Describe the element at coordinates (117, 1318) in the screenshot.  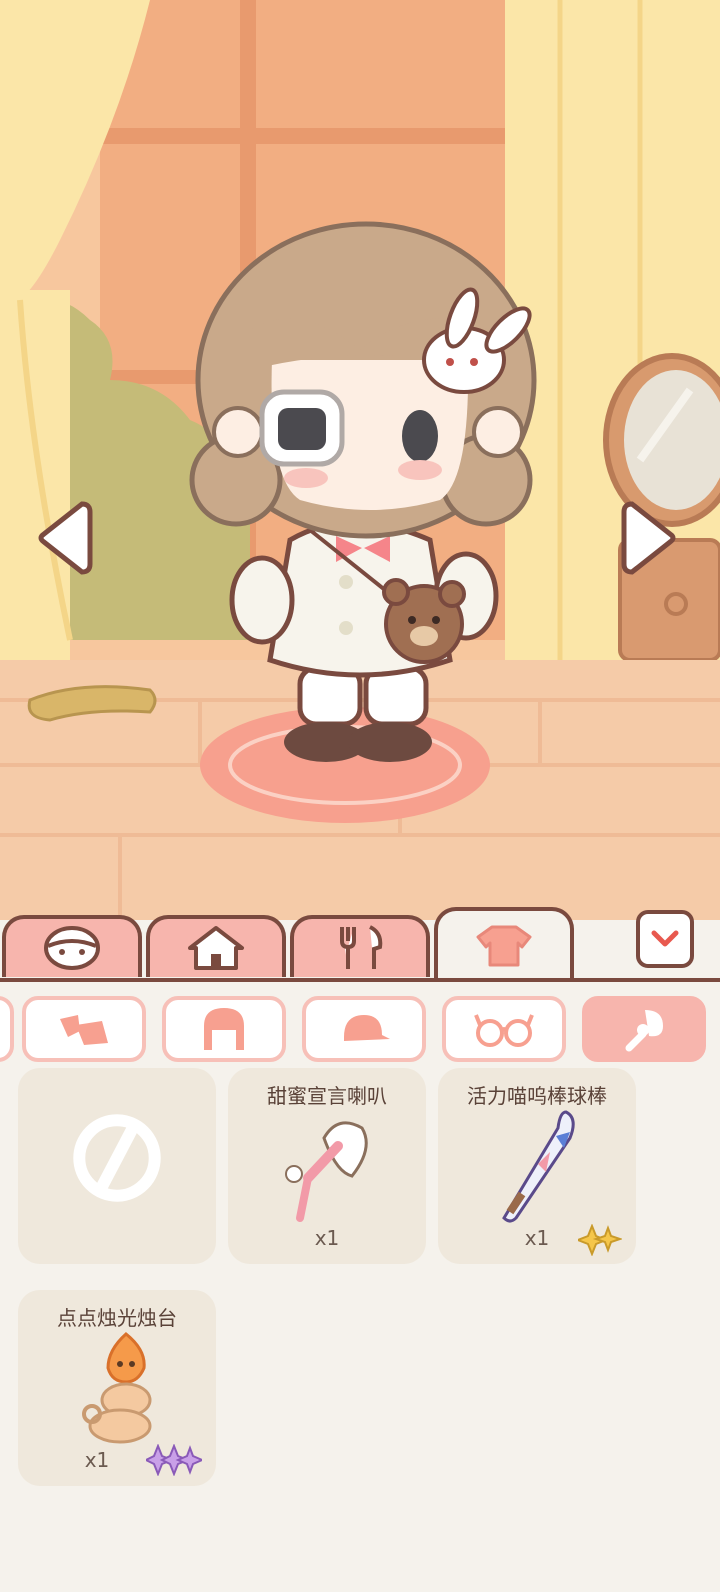
I see `item-name: 点点烛光烛台` at that location.